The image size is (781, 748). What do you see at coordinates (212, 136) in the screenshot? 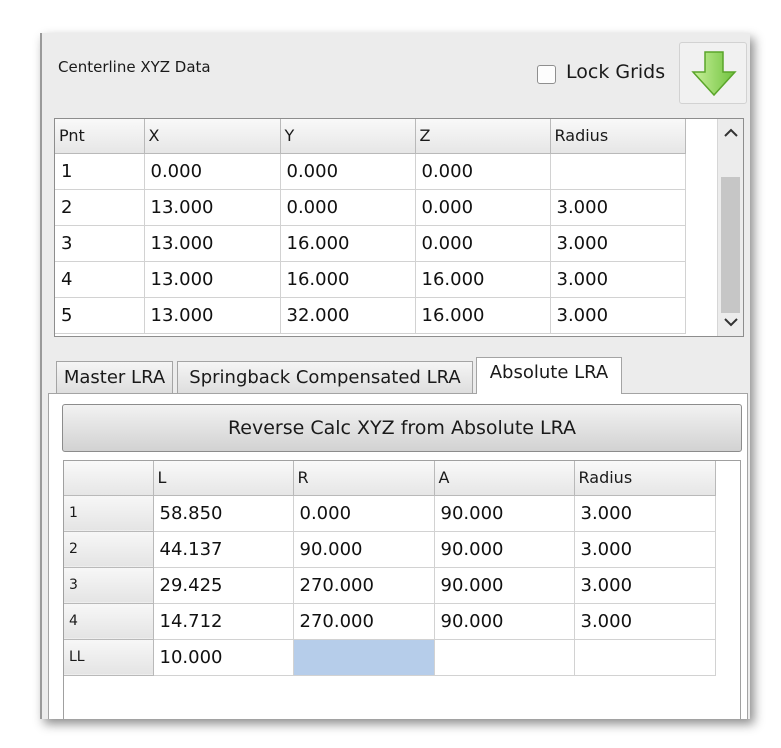
I see `column-header-x: X` at bounding box center [212, 136].